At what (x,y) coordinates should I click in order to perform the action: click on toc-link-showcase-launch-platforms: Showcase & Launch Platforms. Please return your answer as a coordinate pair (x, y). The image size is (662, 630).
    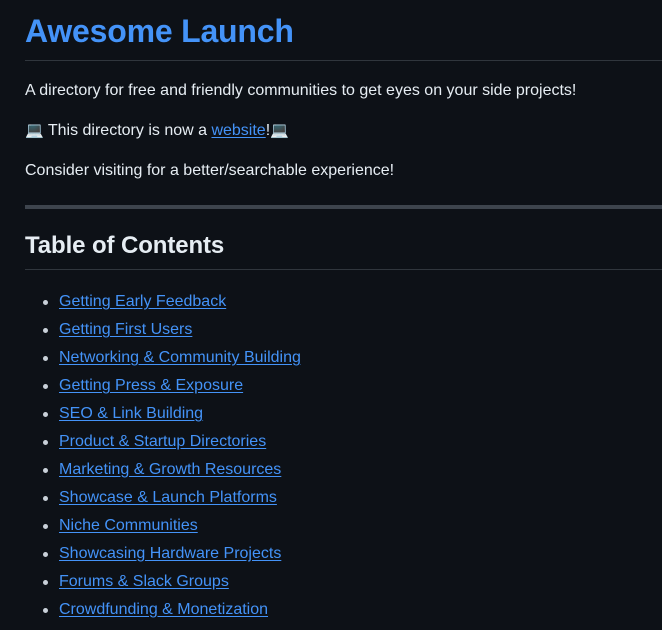
    Looking at the image, I should click on (168, 497).